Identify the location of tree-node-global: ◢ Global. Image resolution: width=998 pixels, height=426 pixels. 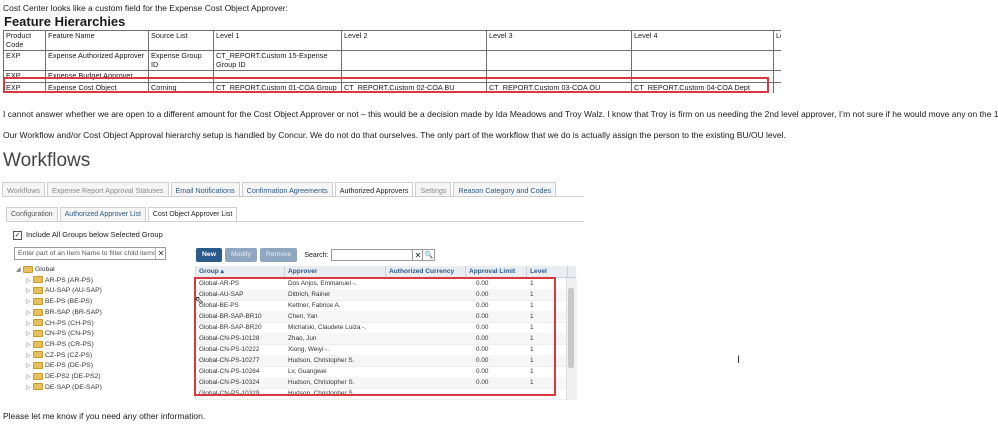
(35, 270).